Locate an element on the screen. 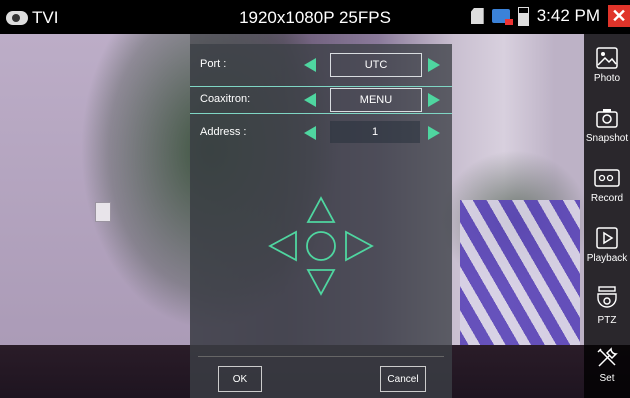  sidebar-item-ptz: PTZ is located at coordinates (607, 306).